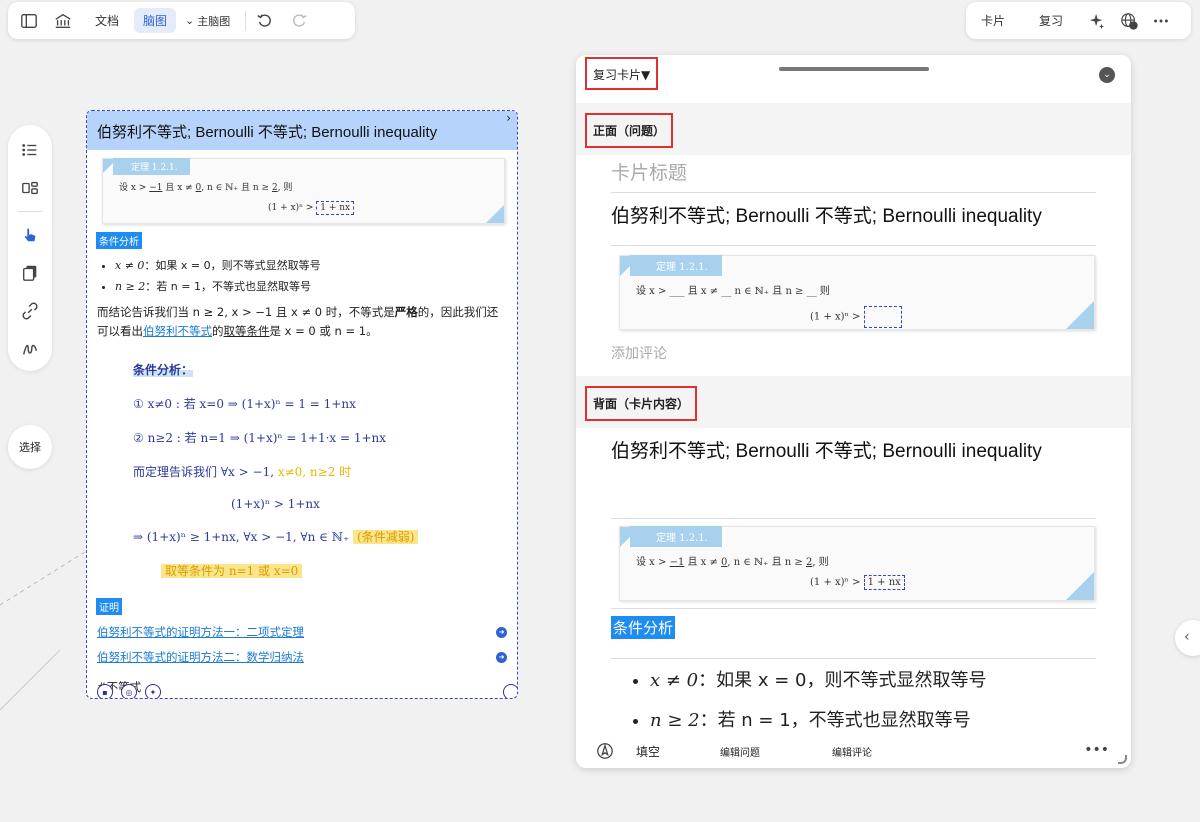 The width and height of the screenshot is (1200, 822). Describe the element at coordinates (1122, 759) in the screenshot. I see `resize-grip-icon` at that location.